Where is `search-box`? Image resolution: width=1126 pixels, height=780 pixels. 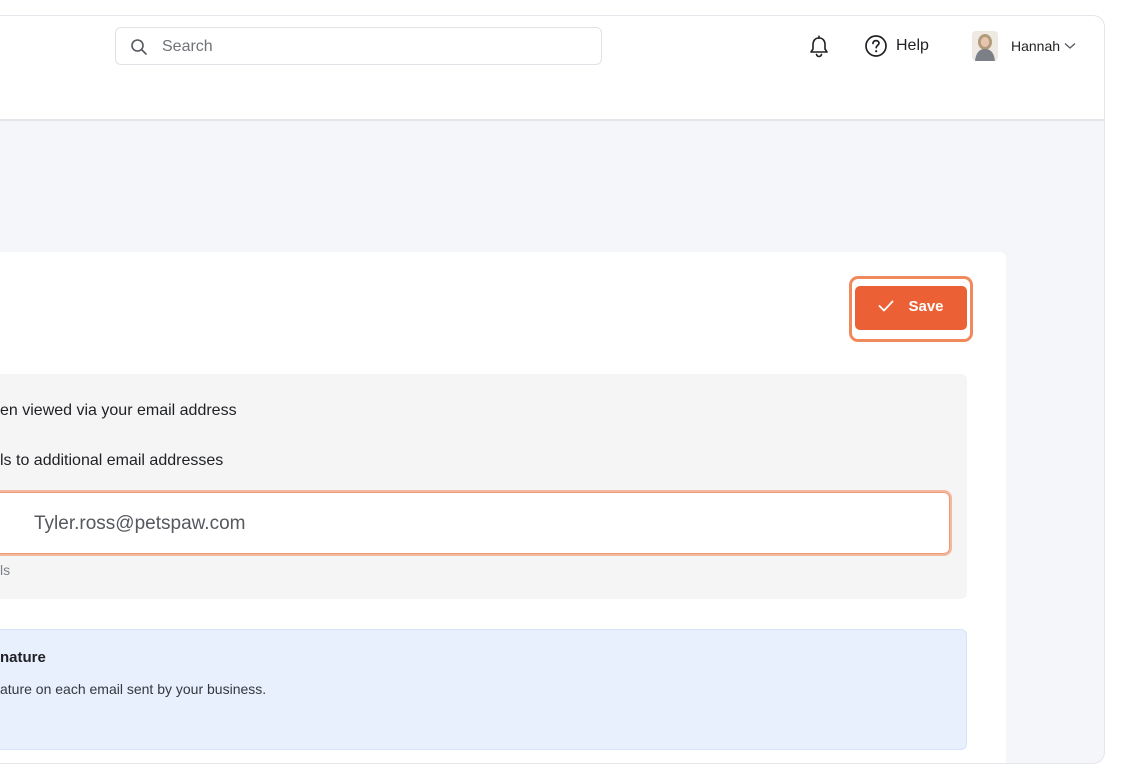
search-box is located at coordinates (358, 46).